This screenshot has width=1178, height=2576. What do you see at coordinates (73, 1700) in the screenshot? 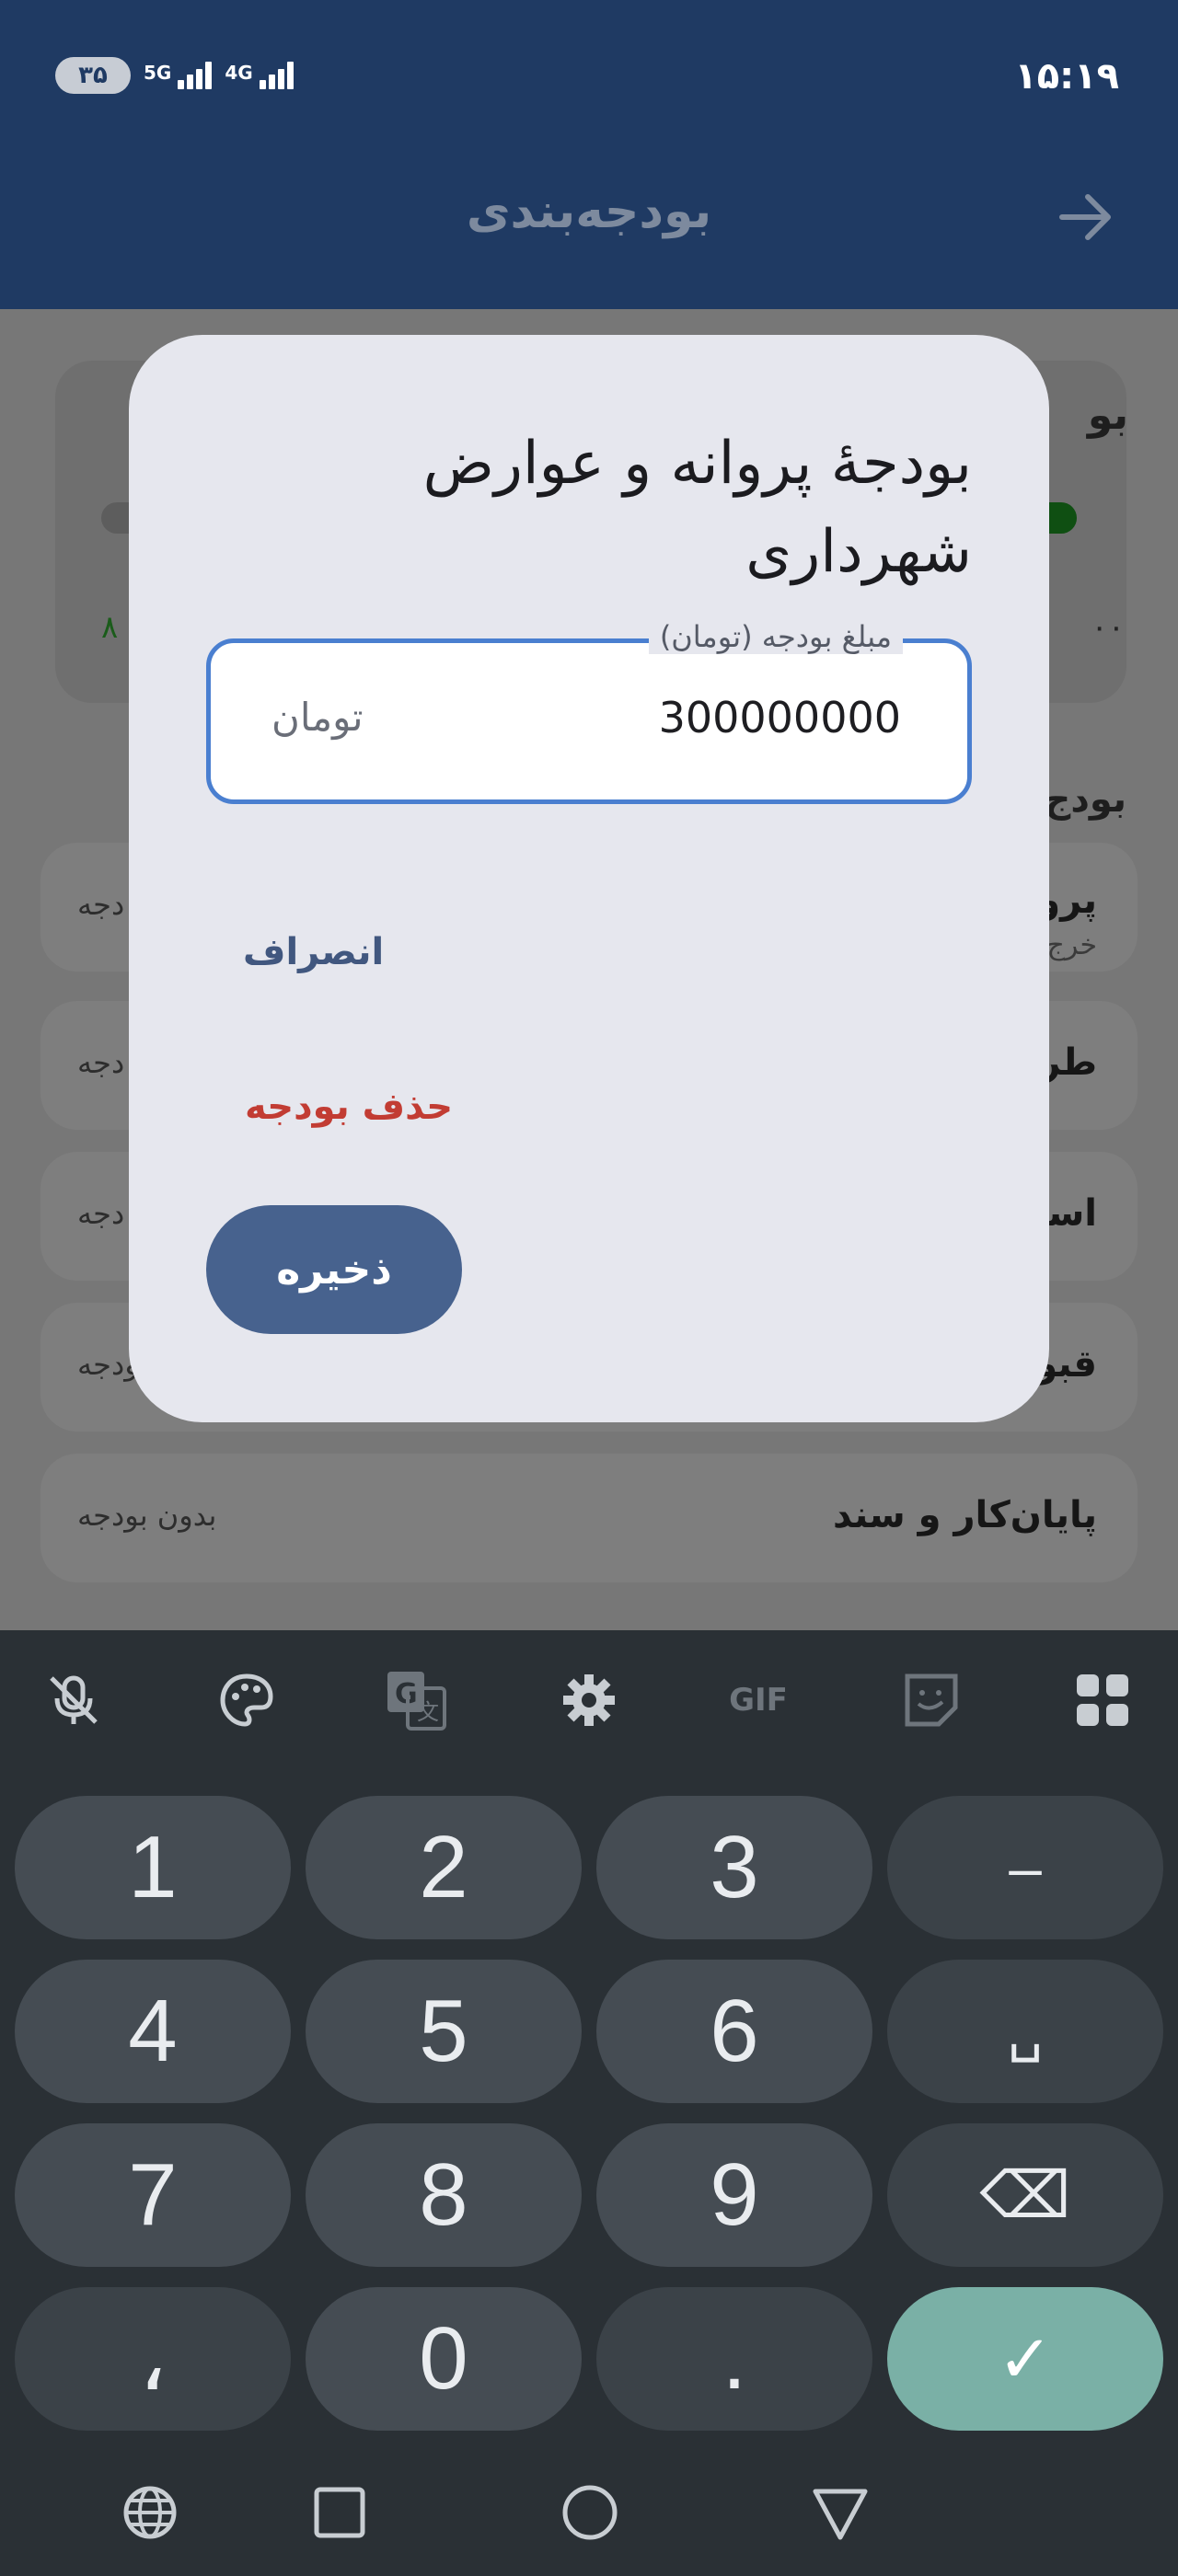
I see `mic-off-icon` at bounding box center [73, 1700].